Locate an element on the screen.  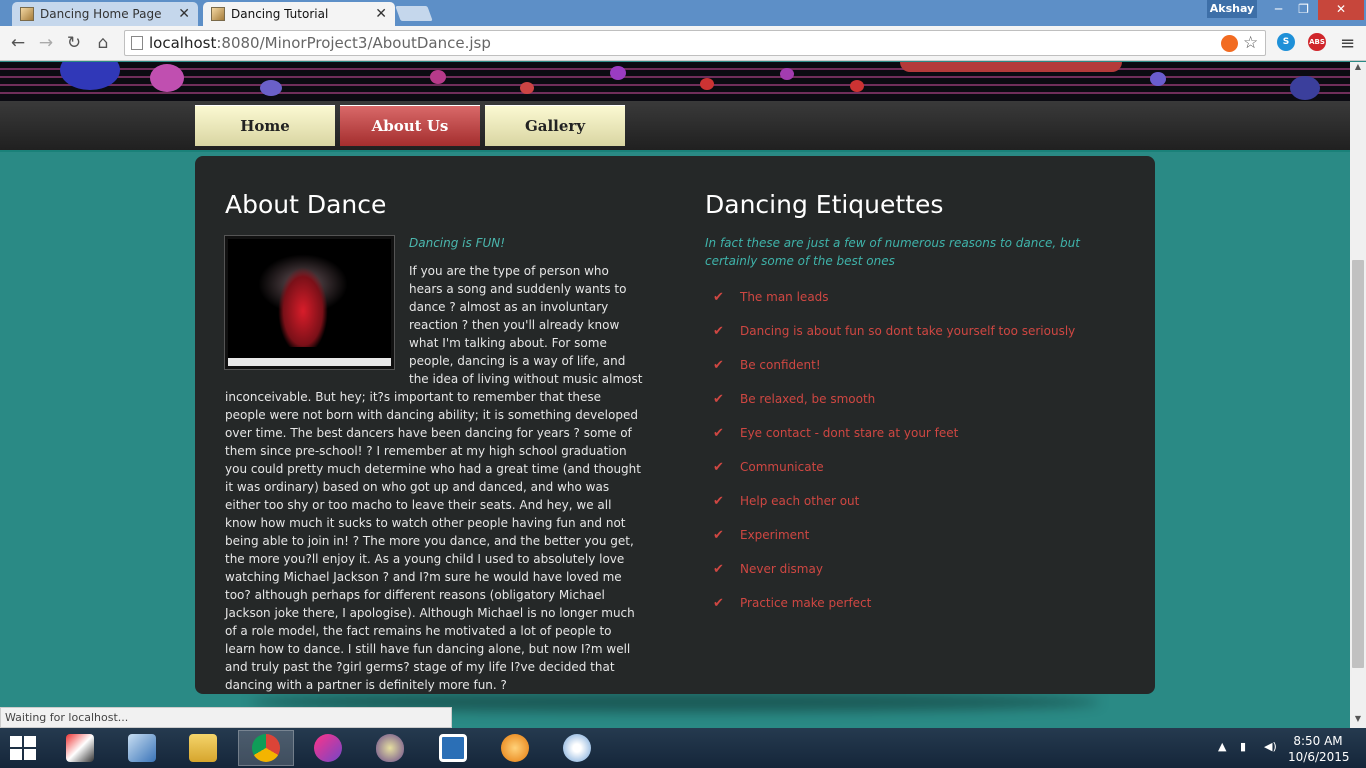
tab-title: Dancing Home Page is located at coordinates (101, 14).